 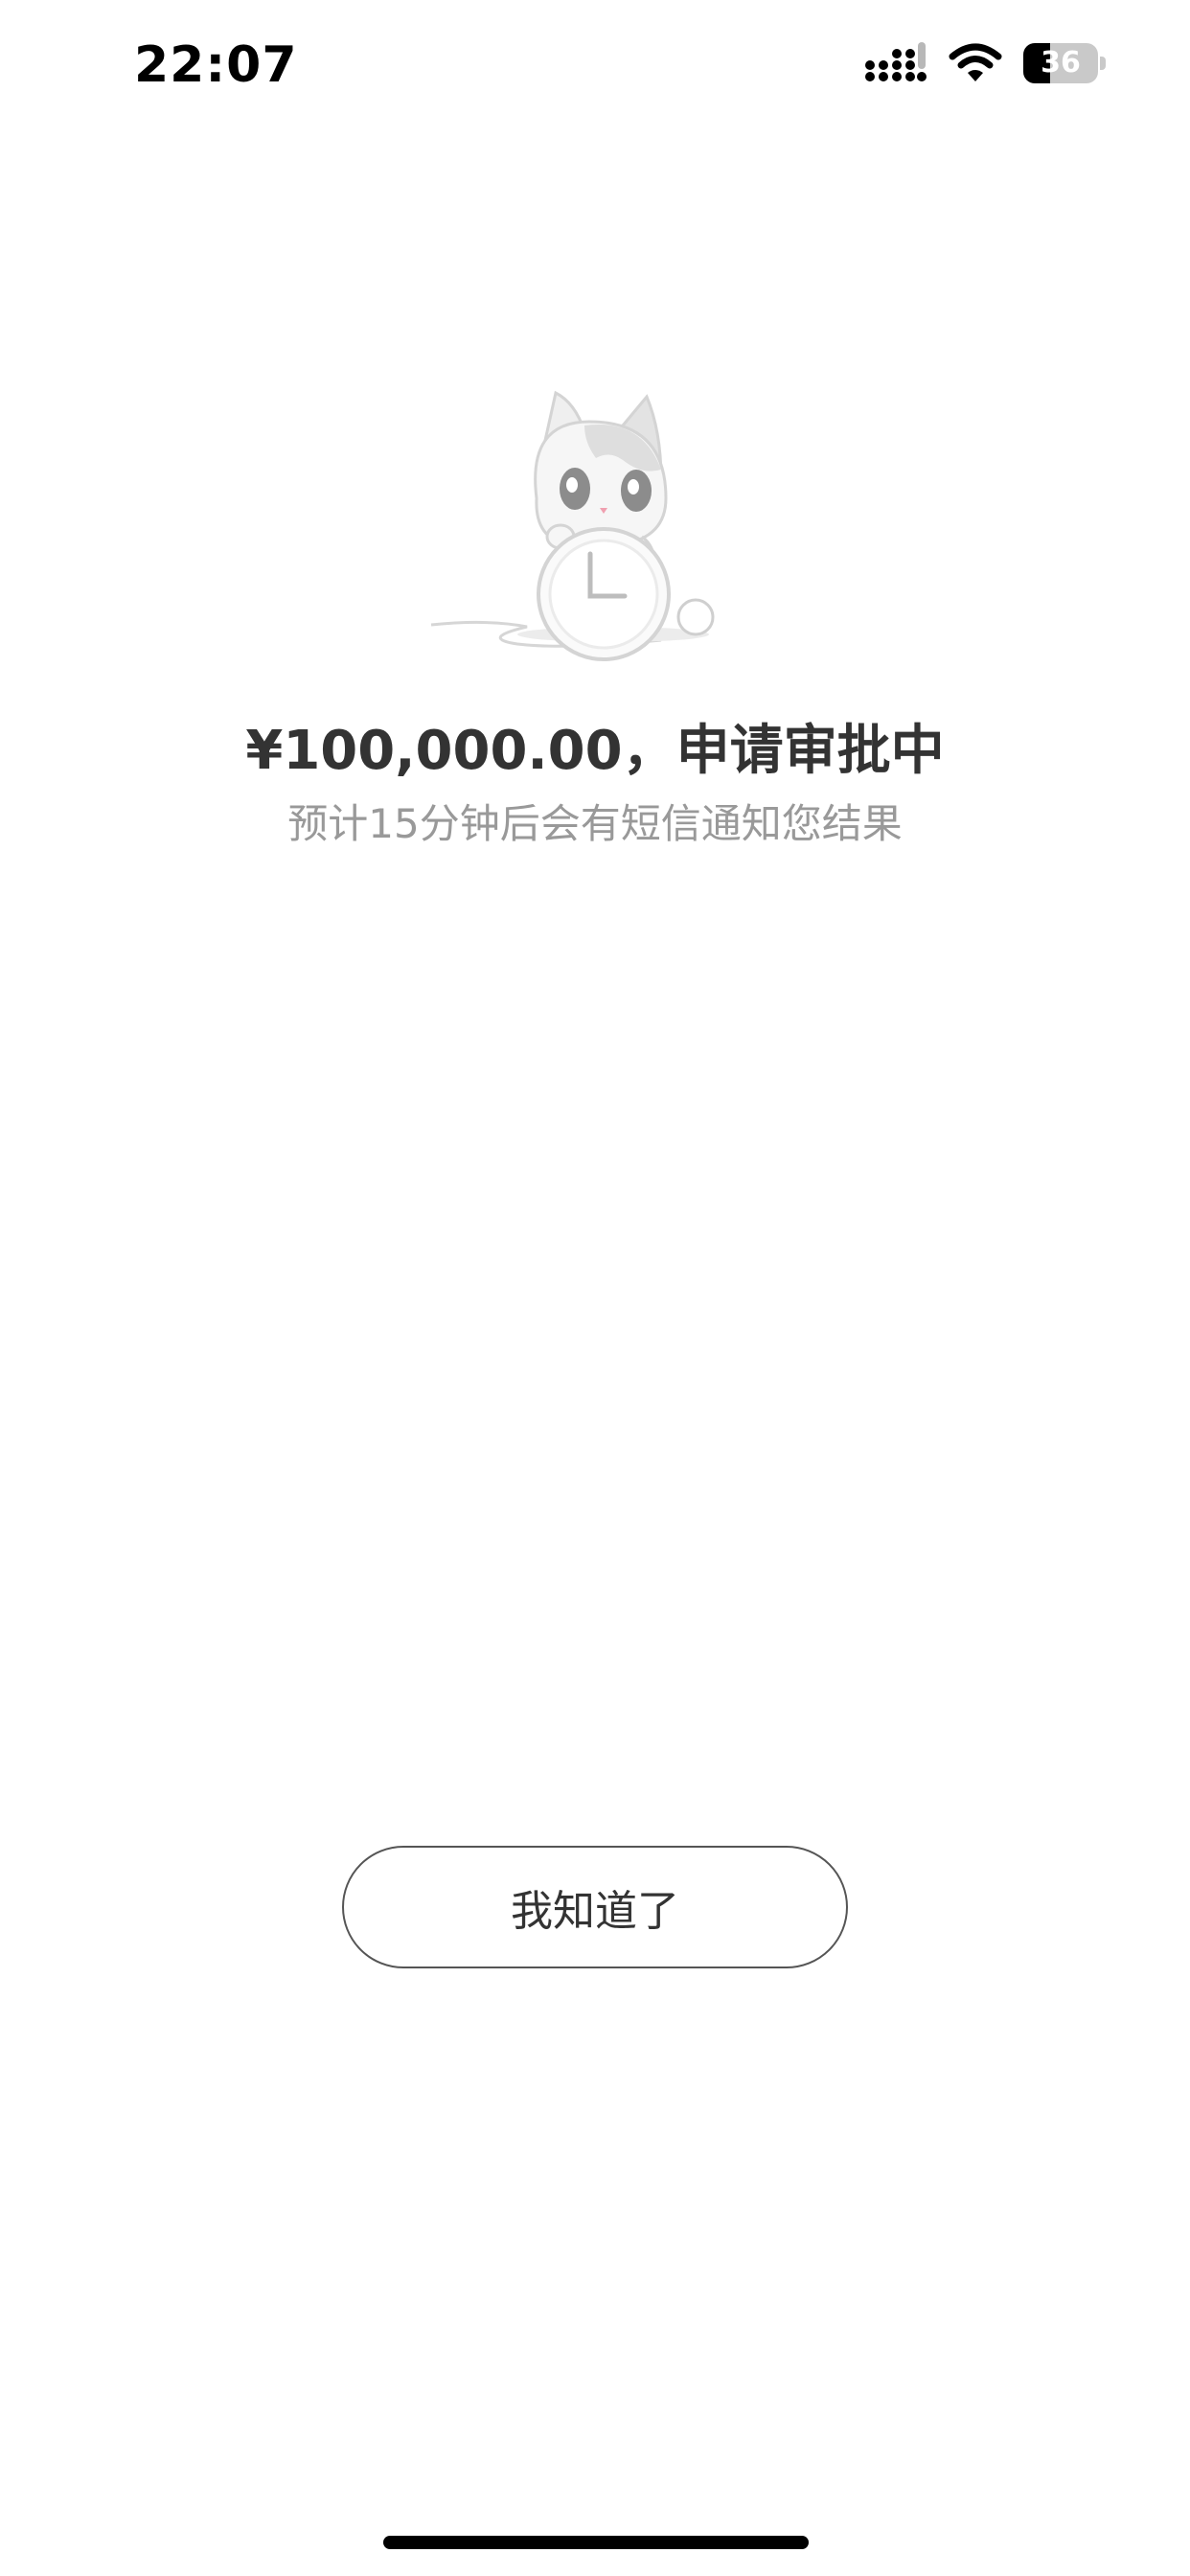 I want to click on got-it-button: 我知道了, so click(x=595, y=1907).